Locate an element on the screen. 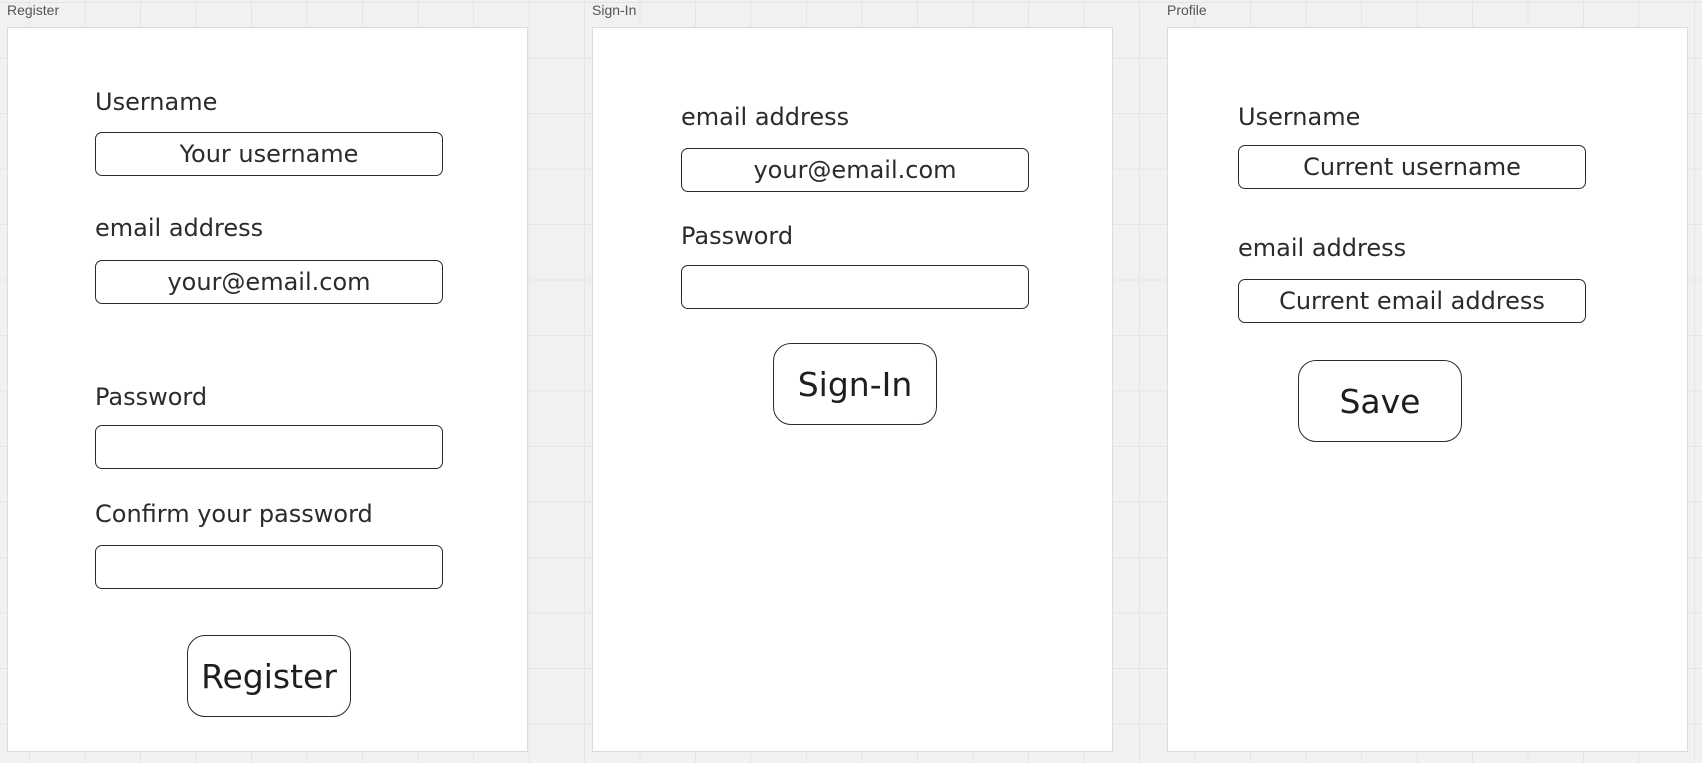 The width and height of the screenshot is (1702, 763). signin-email-label: email address is located at coordinates (765, 117).